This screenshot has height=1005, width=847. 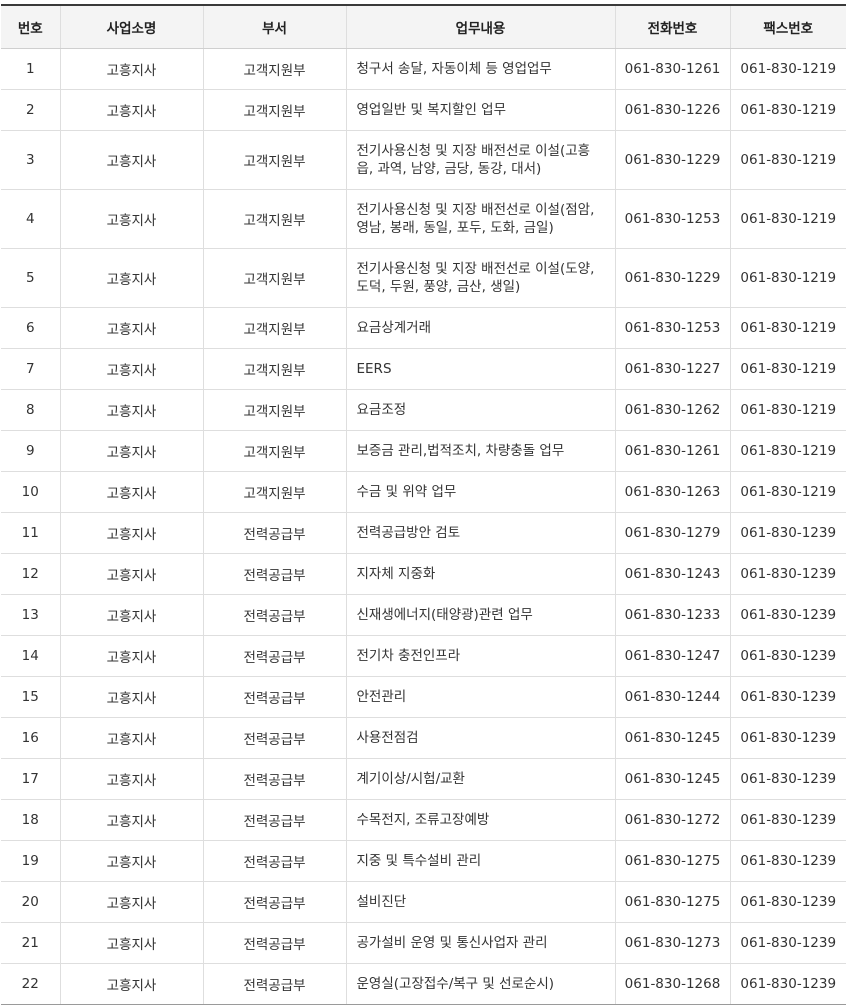 What do you see at coordinates (672, 492) in the screenshot?
I see `cell-phone: 061-830-1263` at bounding box center [672, 492].